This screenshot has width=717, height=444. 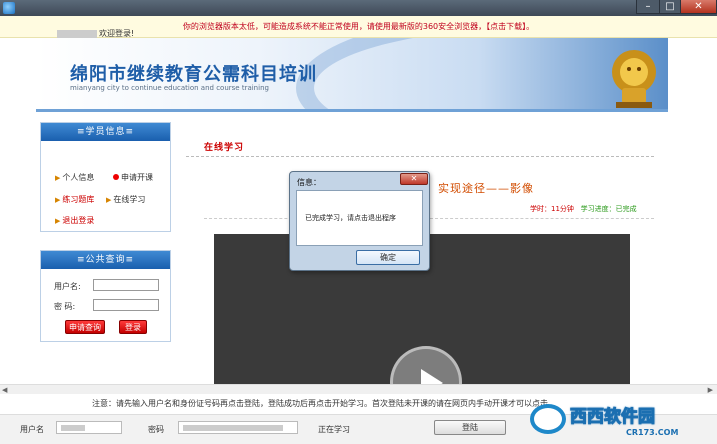 What do you see at coordinates (89, 427) in the screenshot?
I see `status-username-input` at bounding box center [89, 427].